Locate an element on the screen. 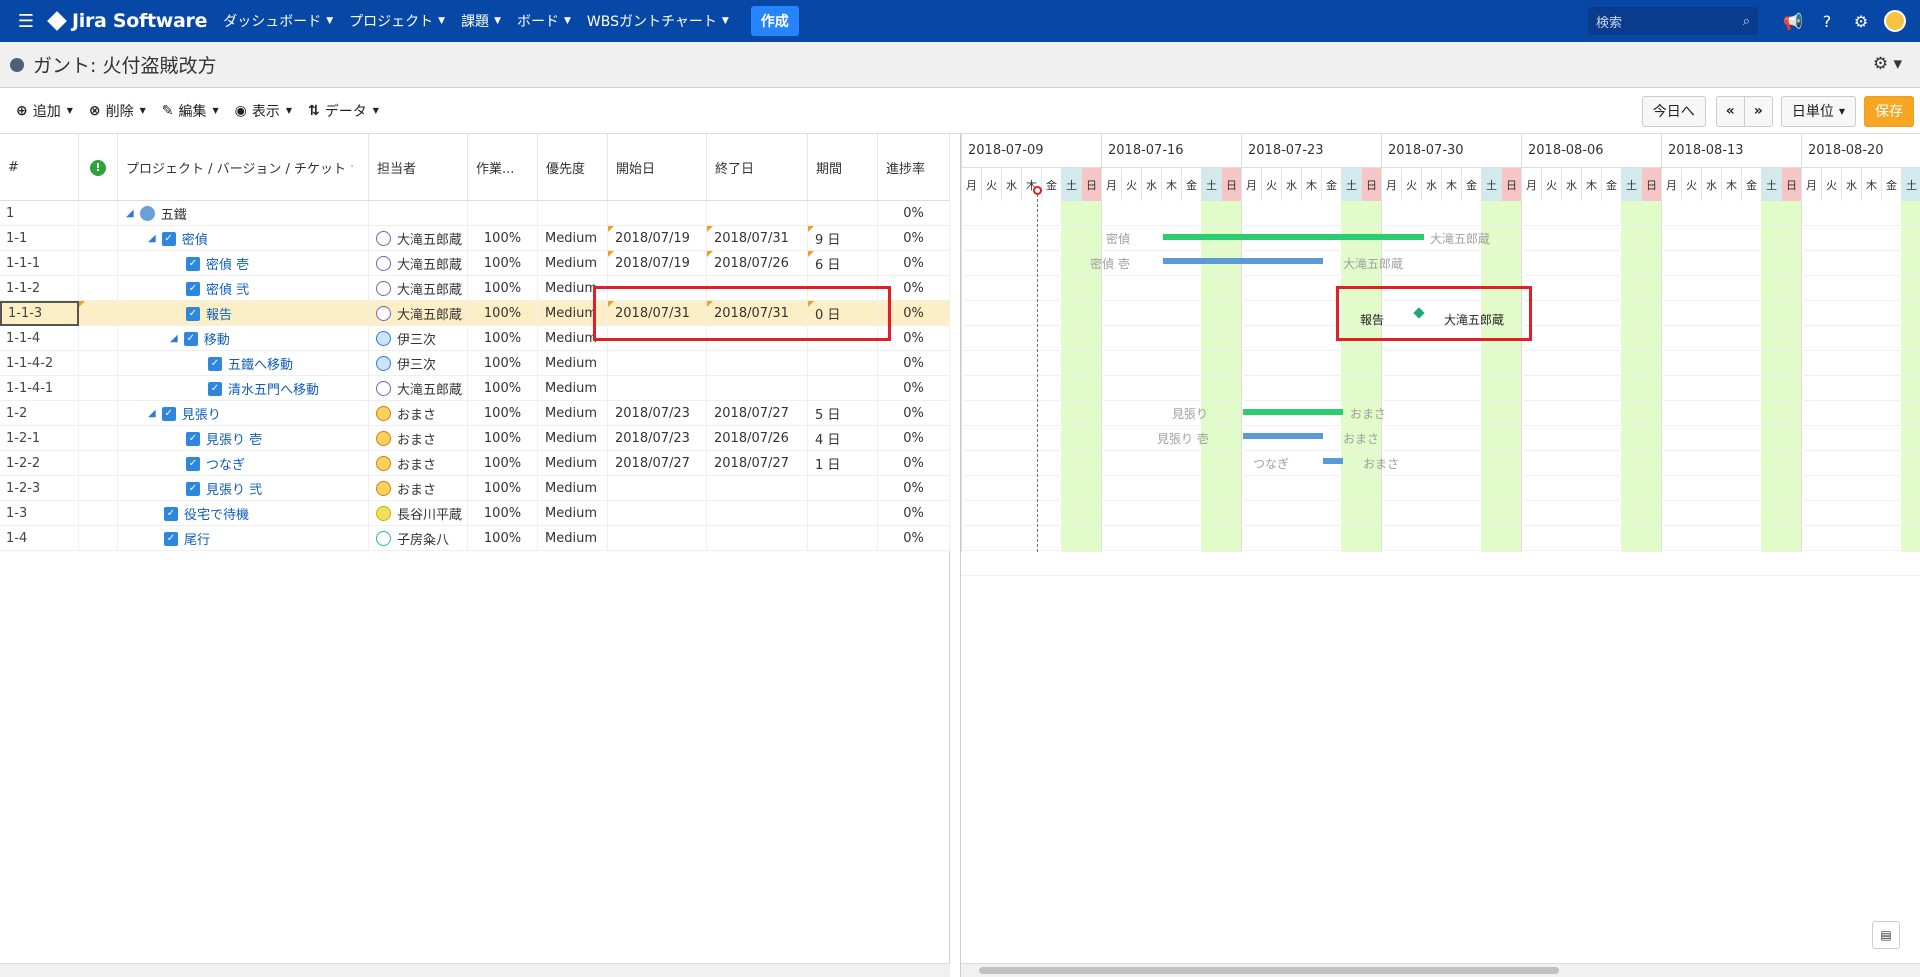  cell-num: 1-4 is located at coordinates (39, 538).